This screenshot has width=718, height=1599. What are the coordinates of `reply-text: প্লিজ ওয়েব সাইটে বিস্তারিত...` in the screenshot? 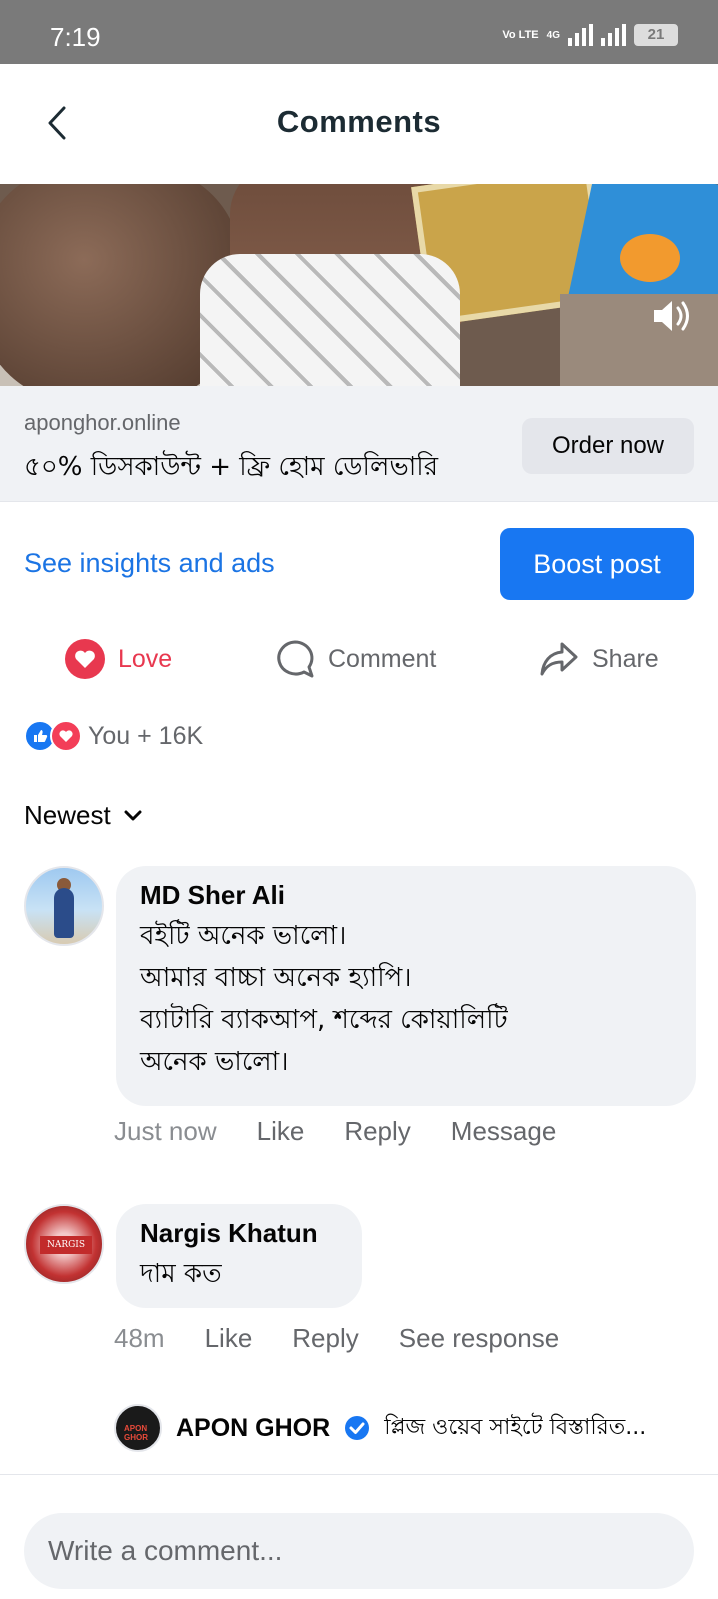 It's located at (515, 1427).